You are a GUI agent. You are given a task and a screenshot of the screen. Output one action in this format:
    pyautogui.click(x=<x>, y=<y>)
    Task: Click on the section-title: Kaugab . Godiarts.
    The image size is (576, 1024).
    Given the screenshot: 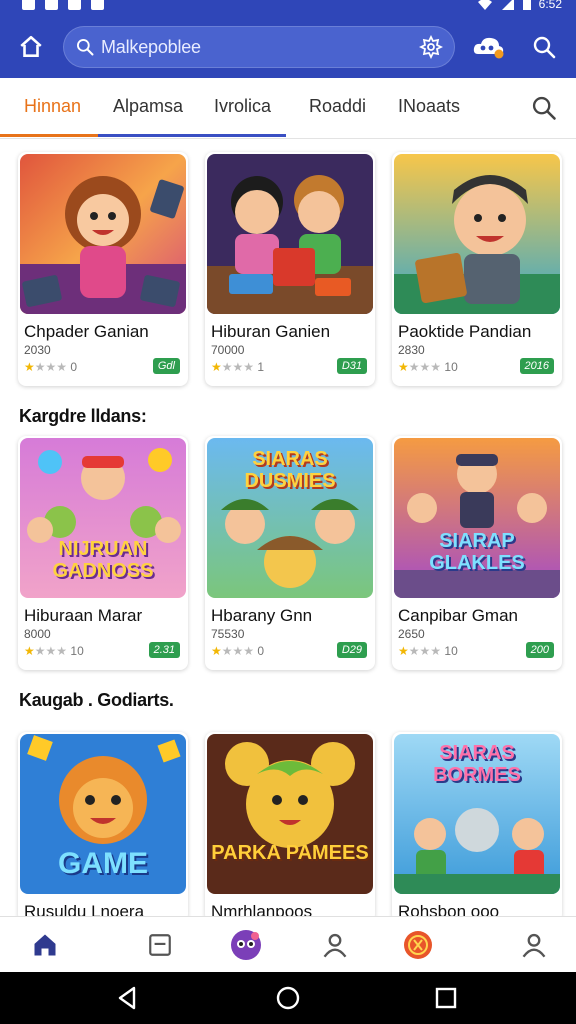 What is the action you would take?
    pyautogui.click(x=96, y=700)
    